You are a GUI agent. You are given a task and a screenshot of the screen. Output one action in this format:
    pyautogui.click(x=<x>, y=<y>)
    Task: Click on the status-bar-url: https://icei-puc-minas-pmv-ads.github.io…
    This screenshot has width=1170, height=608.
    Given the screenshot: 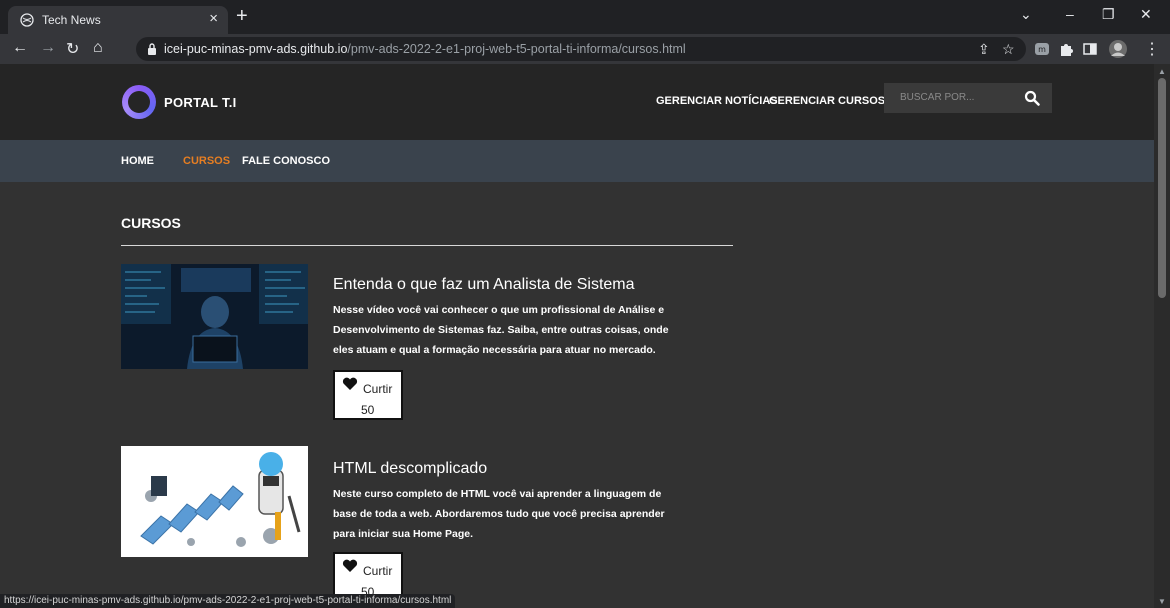 What is the action you would take?
    pyautogui.click(x=228, y=601)
    